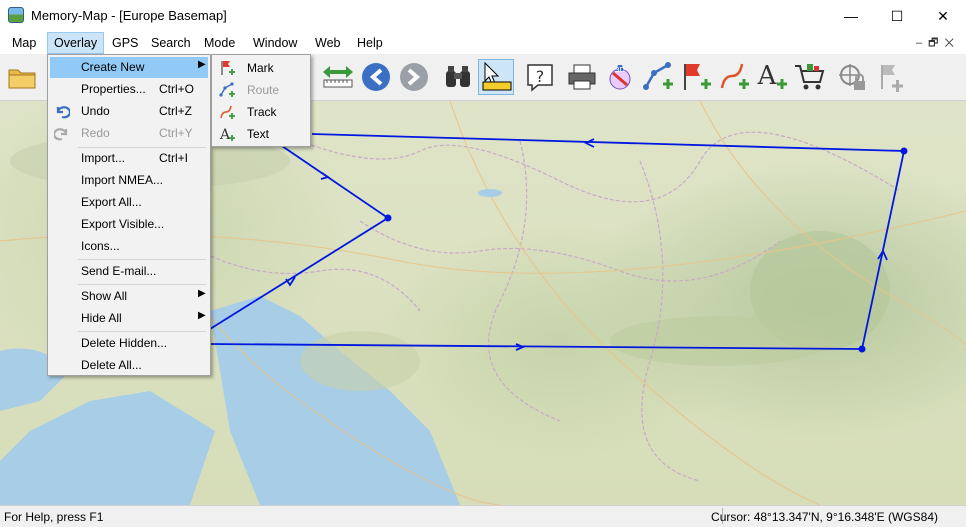 The height and width of the screenshot is (527, 966). Describe the element at coordinates (952, 43) in the screenshot. I see `mdi-close-button: ✕` at that location.